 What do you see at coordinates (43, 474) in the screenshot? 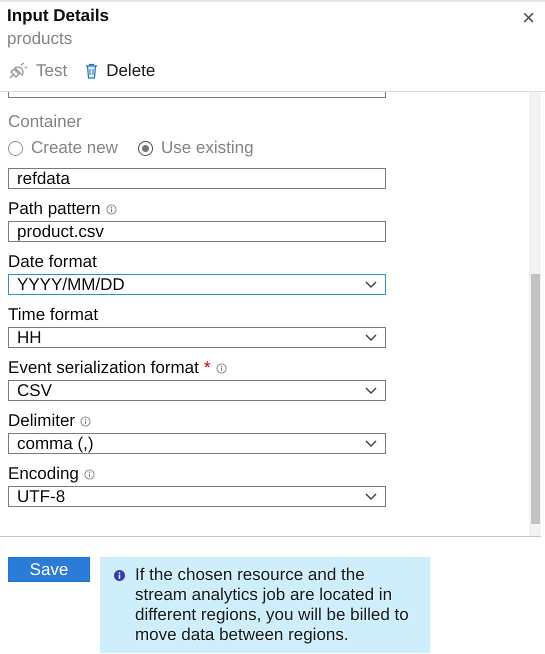
I see `field-label: Encoding` at bounding box center [43, 474].